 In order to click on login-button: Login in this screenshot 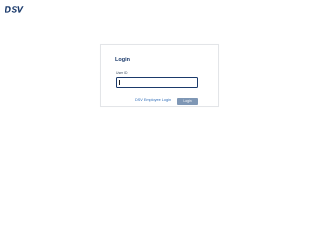, I will do `click(187, 101)`.